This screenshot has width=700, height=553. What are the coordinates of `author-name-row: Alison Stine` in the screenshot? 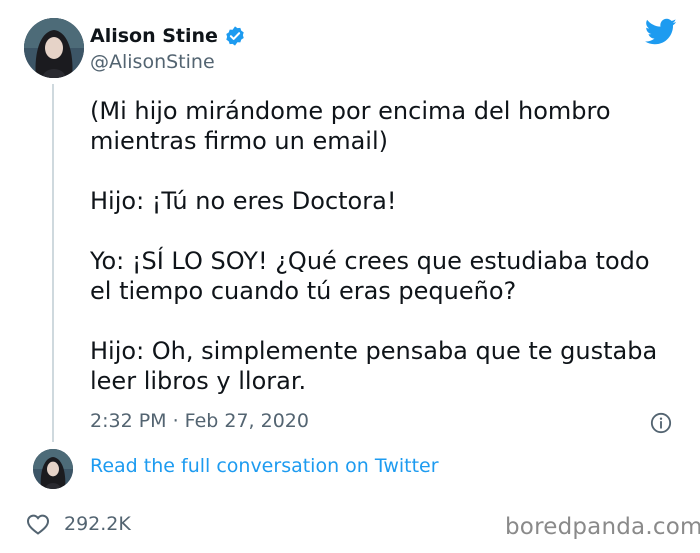 It's located at (168, 36).